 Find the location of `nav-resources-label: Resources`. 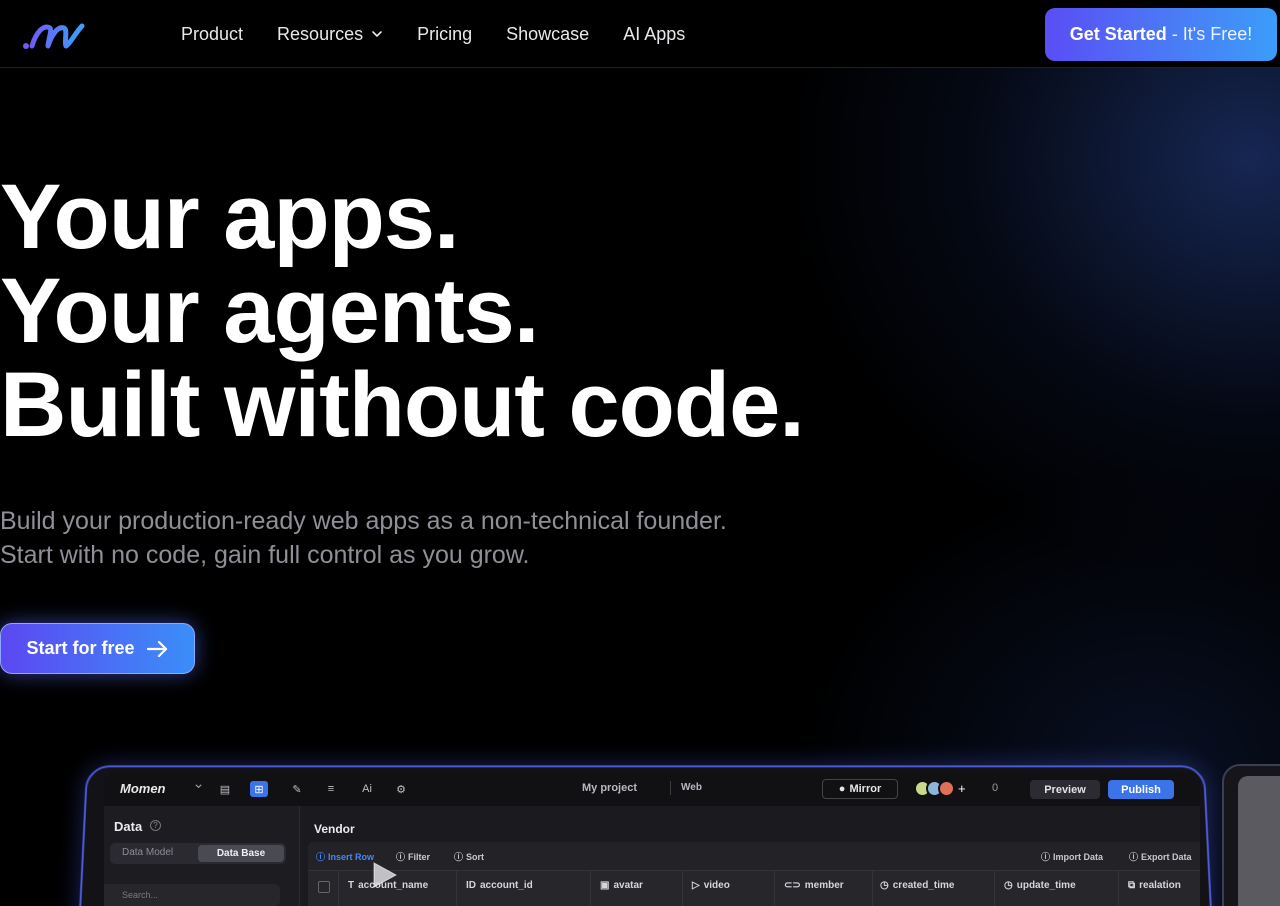

nav-resources-label: Resources is located at coordinates (320, 33).